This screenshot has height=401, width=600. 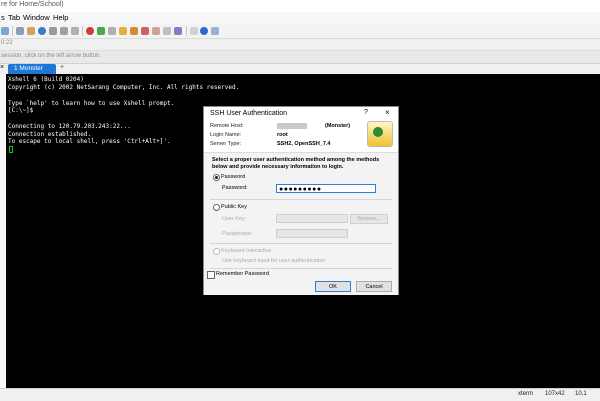 What do you see at coordinates (249, 113) in the screenshot?
I see `dialog-title: SSH User Authentication` at bounding box center [249, 113].